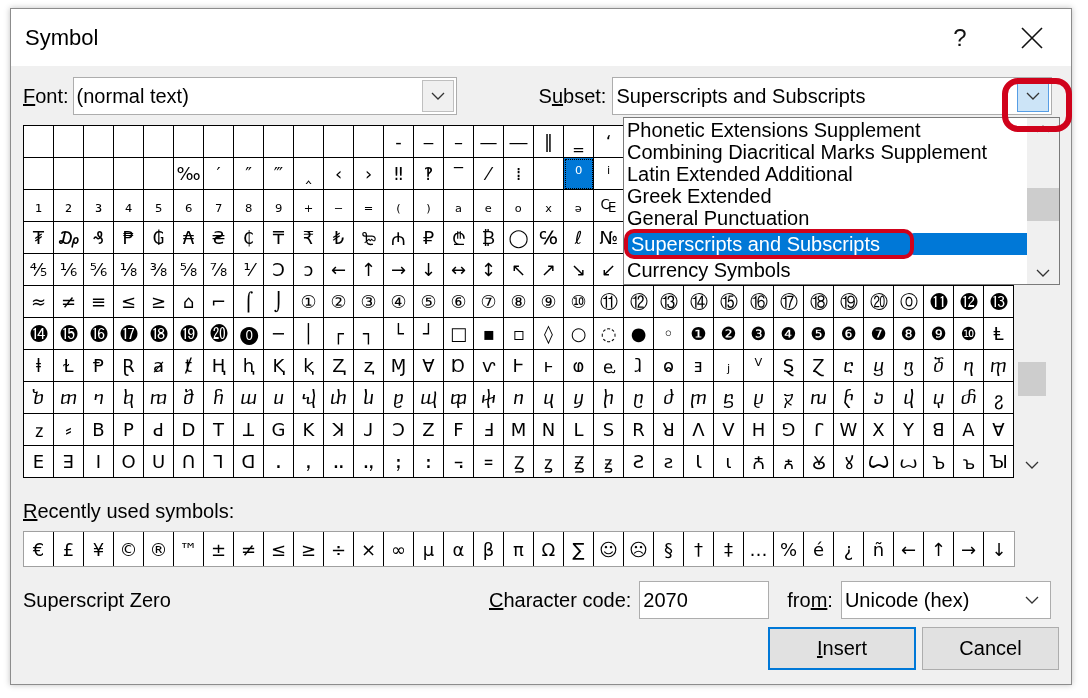 This screenshot has width=1088, height=698. What do you see at coordinates (969, 430) in the screenshot?
I see `symbol-cell: ꓮ` at bounding box center [969, 430].